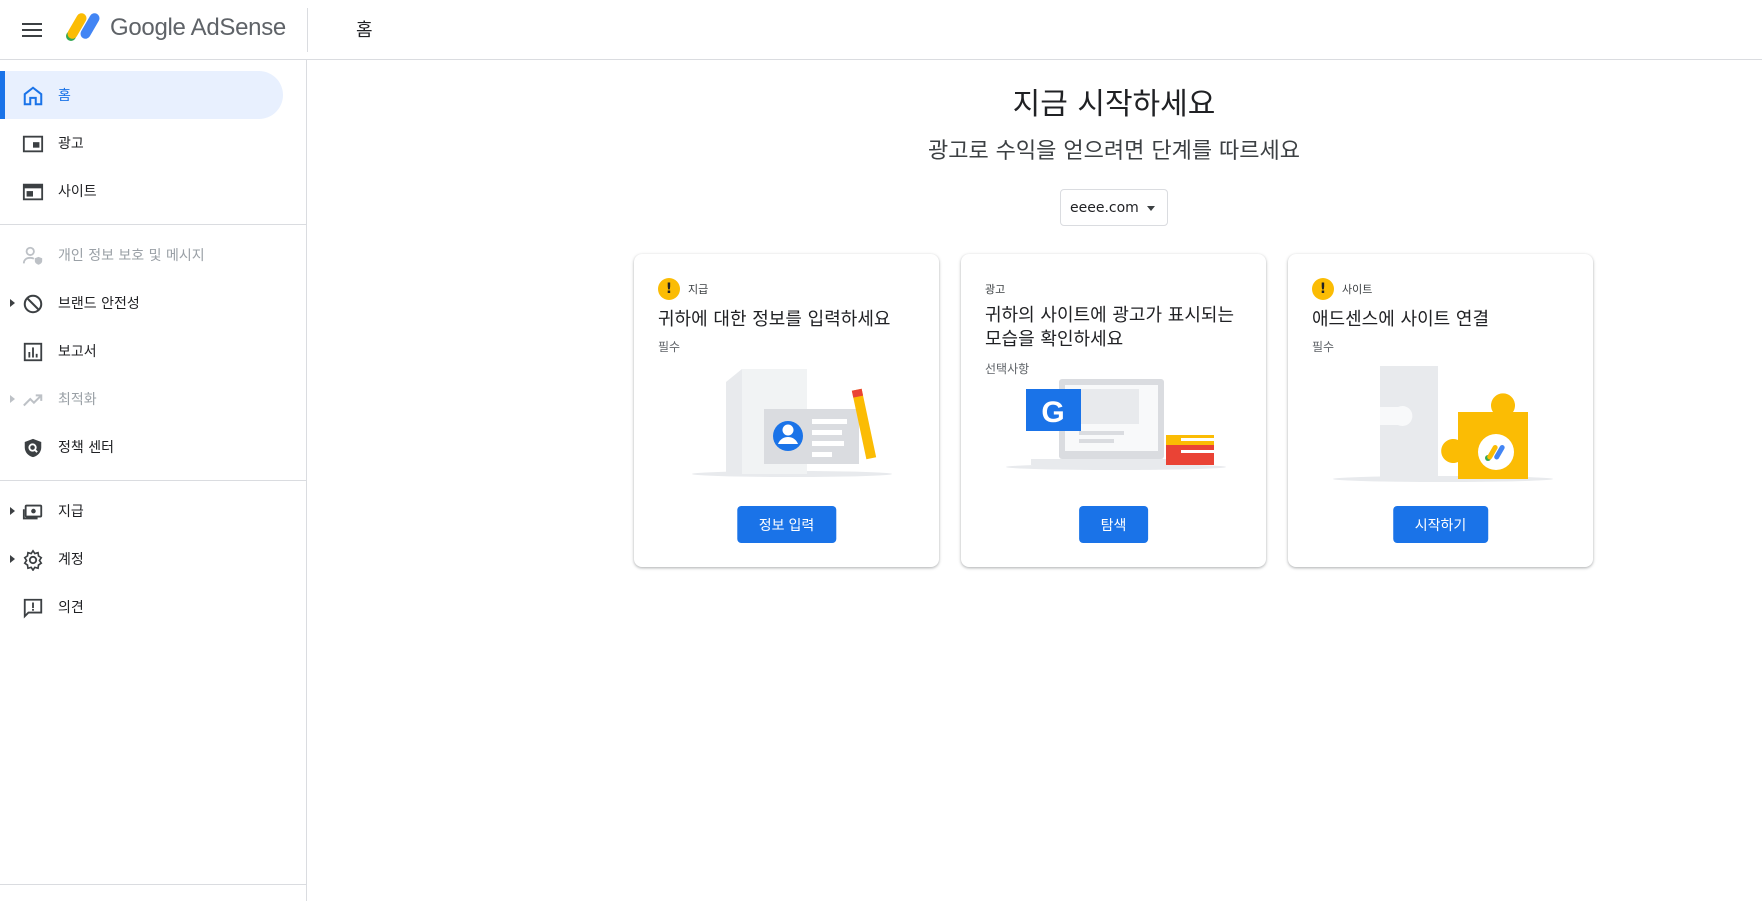 The height and width of the screenshot is (901, 1762). What do you see at coordinates (1110, 327) in the screenshot?
I see `card-title: 귀하의 사이트에 광고가 표시되는 모습을 확인하세요` at bounding box center [1110, 327].